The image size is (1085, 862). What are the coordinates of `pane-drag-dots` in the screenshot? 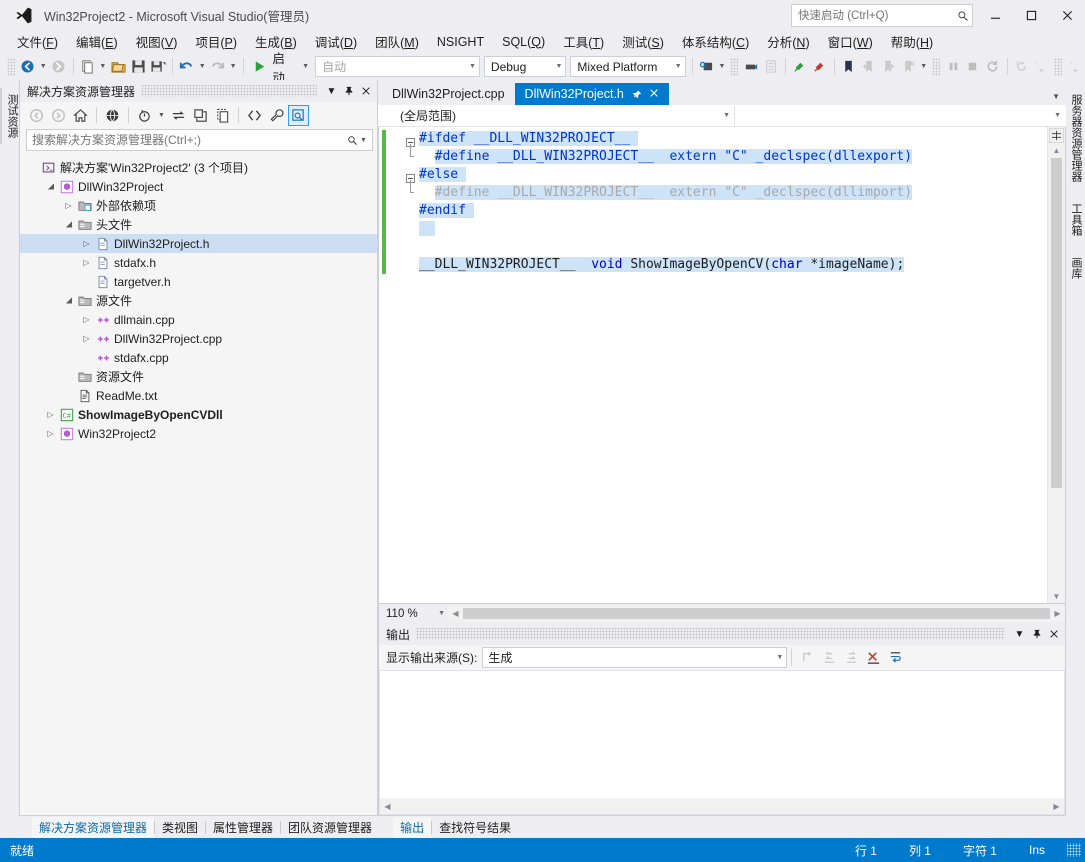 It's located at (229, 91).